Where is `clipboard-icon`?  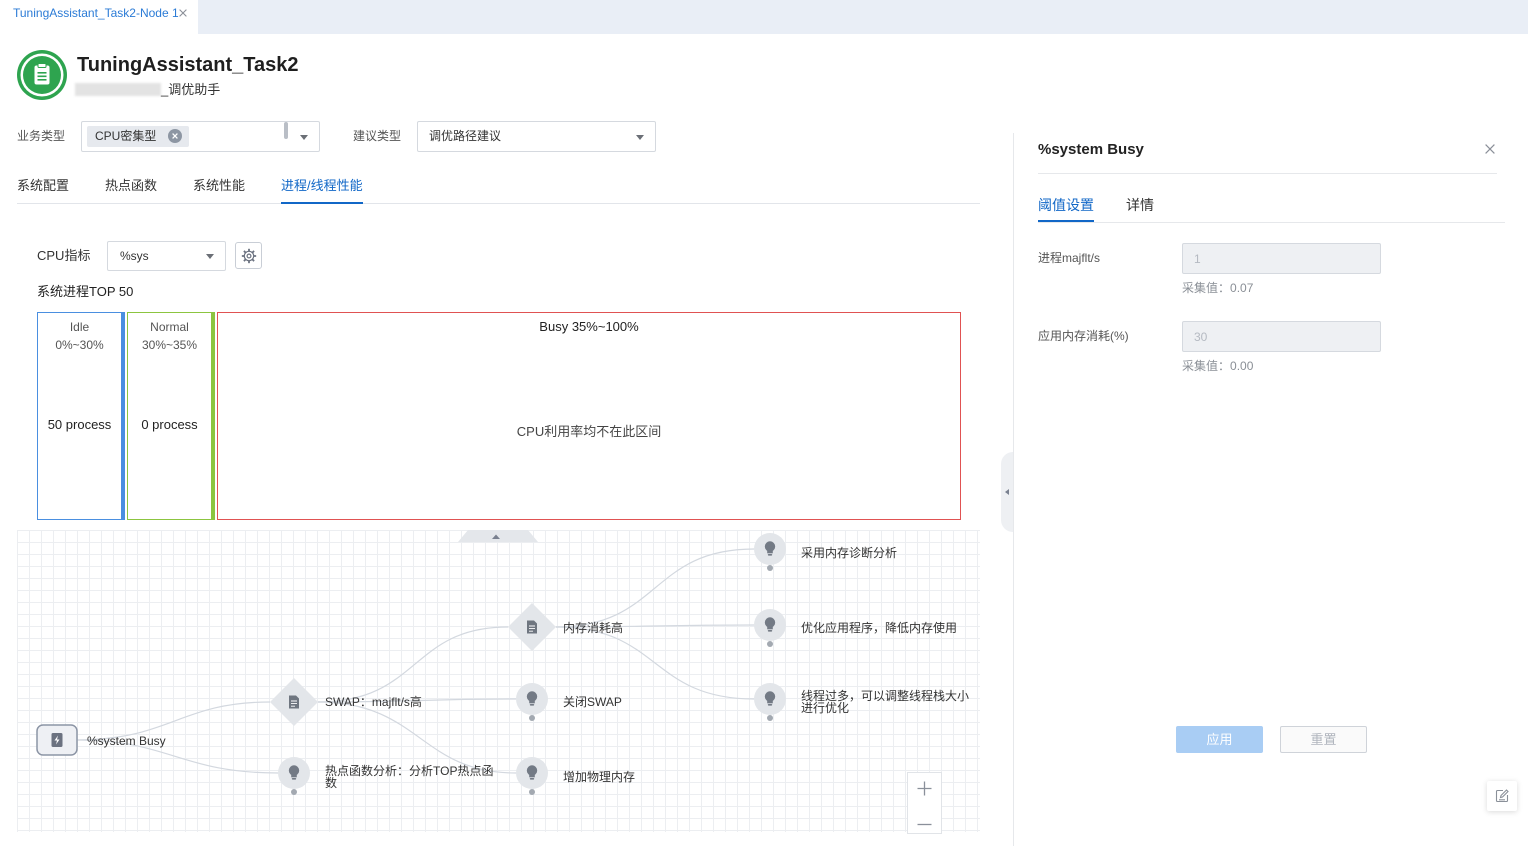
clipboard-icon is located at coordinates (42, 77).